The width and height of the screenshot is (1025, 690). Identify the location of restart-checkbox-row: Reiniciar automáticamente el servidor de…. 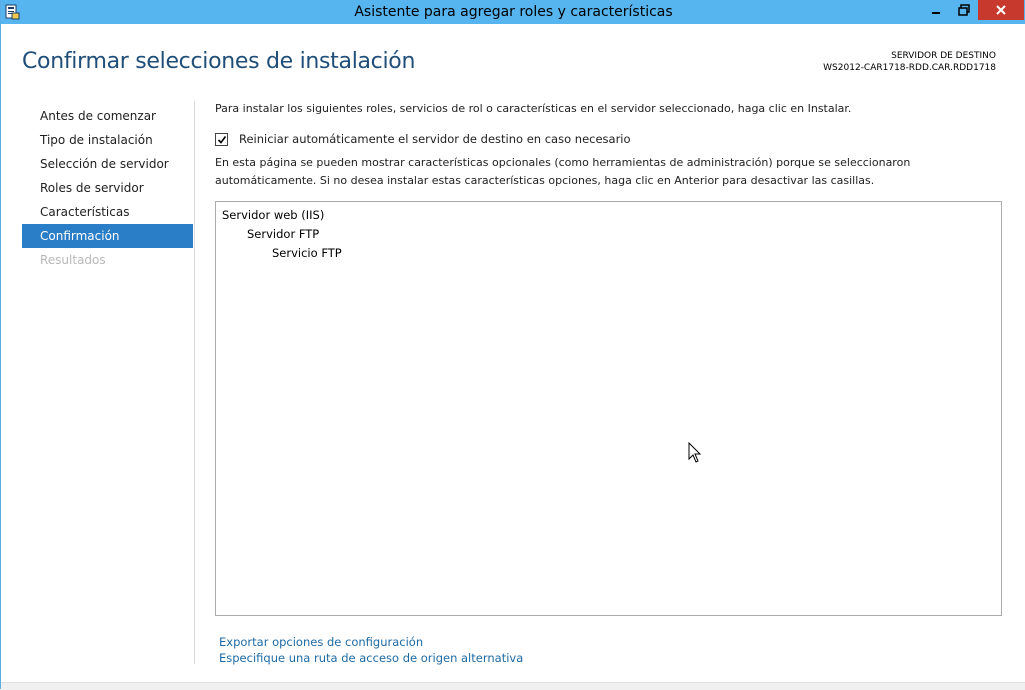
(423, 139).